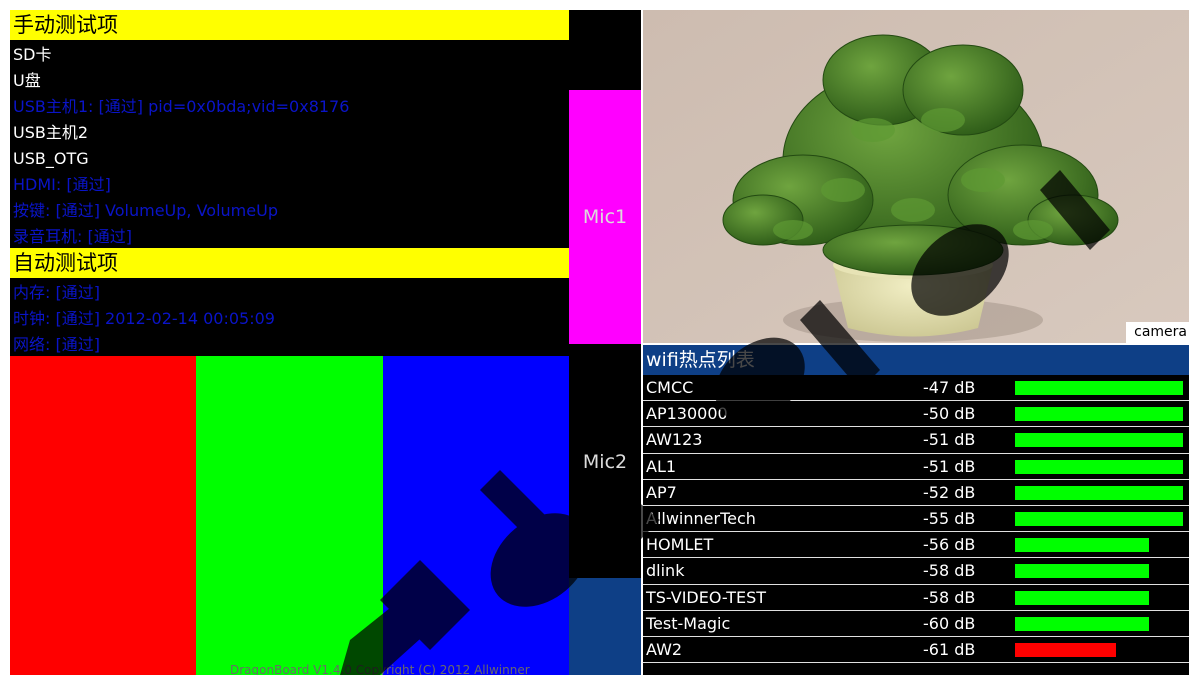  I want to click on manual-test-item: USB主机1: [通过] pid=0x0bda;vid=0x8176, so click(181, 106).